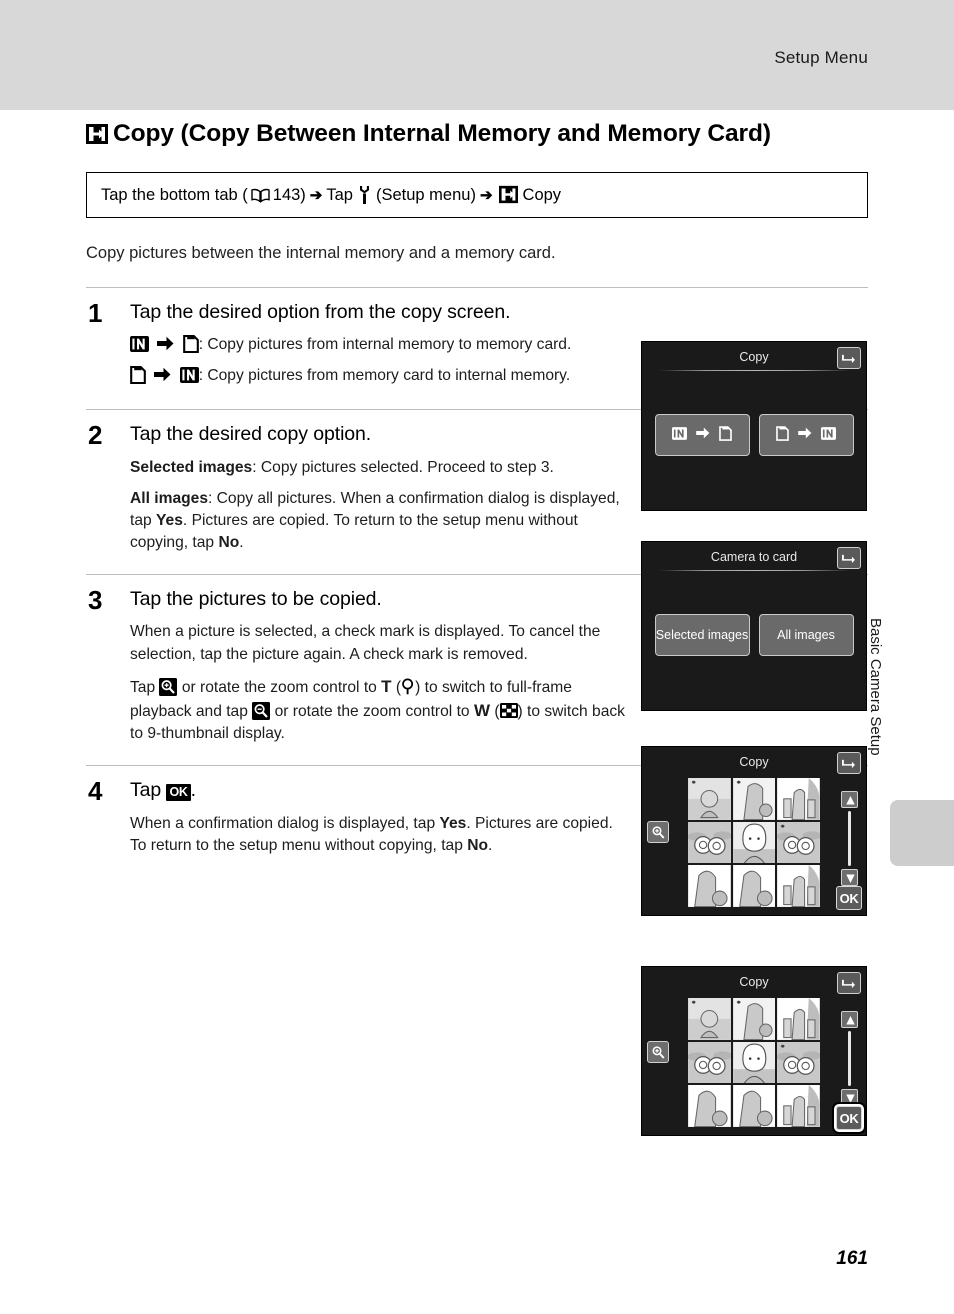  Describe the element at coordinates (481, 710) in the screenshot. I see `wide-label: W` at that location.